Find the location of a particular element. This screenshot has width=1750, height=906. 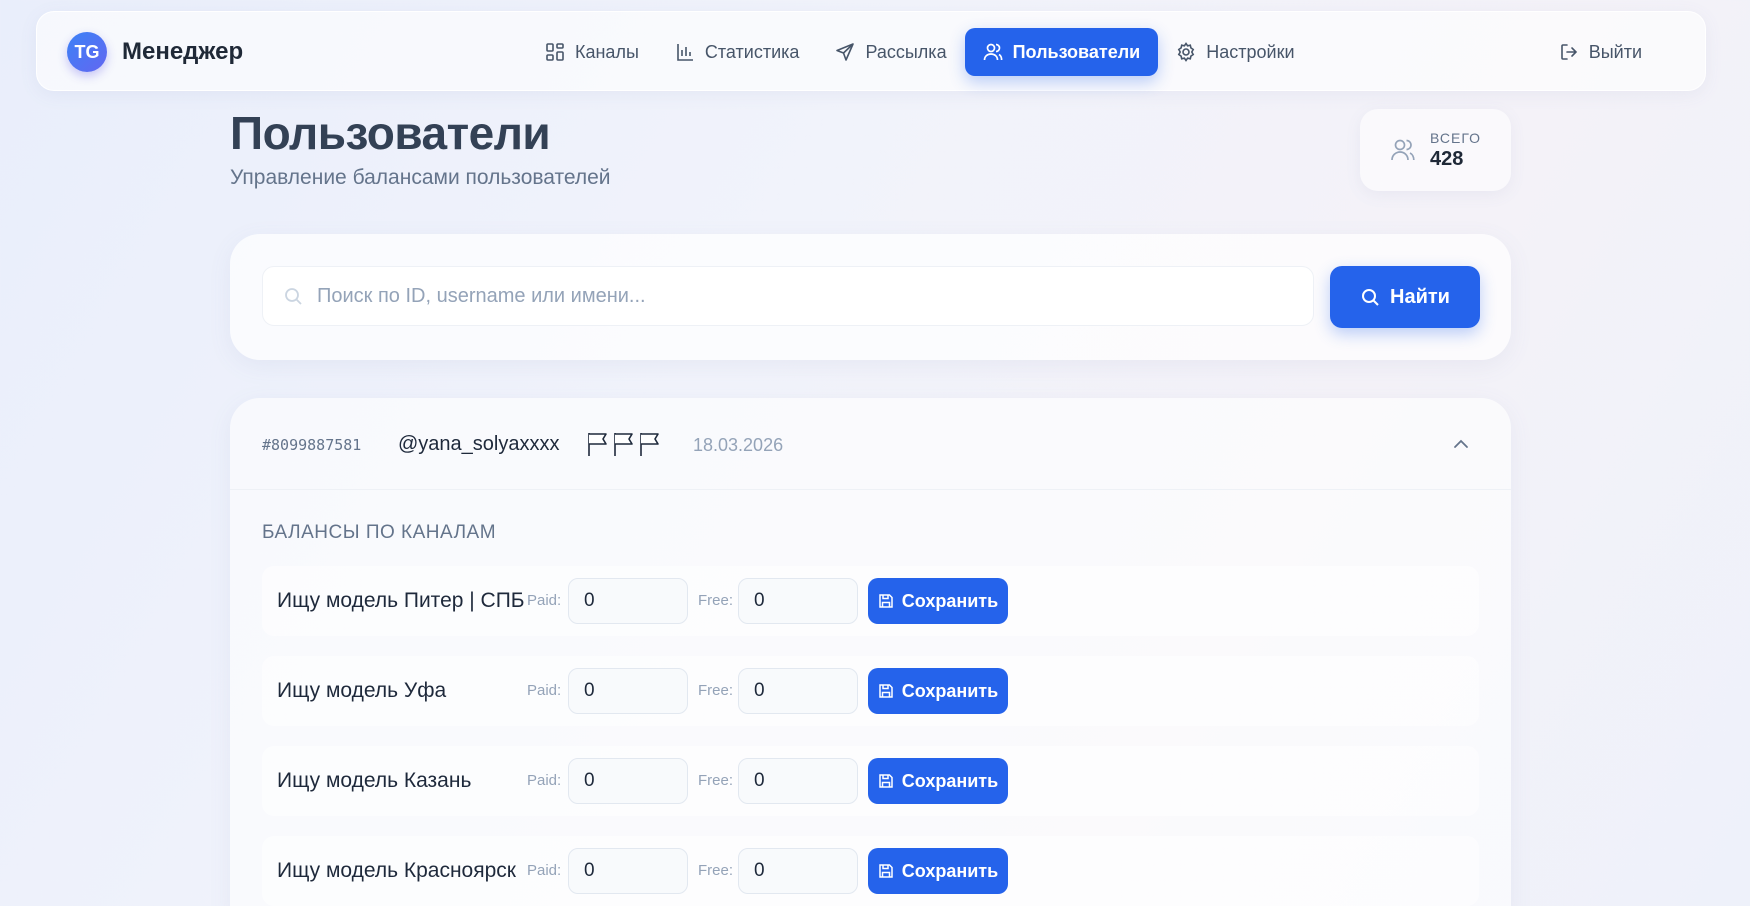

nav-item-broadcast: Рассылка is located at coordinates (890, 52).